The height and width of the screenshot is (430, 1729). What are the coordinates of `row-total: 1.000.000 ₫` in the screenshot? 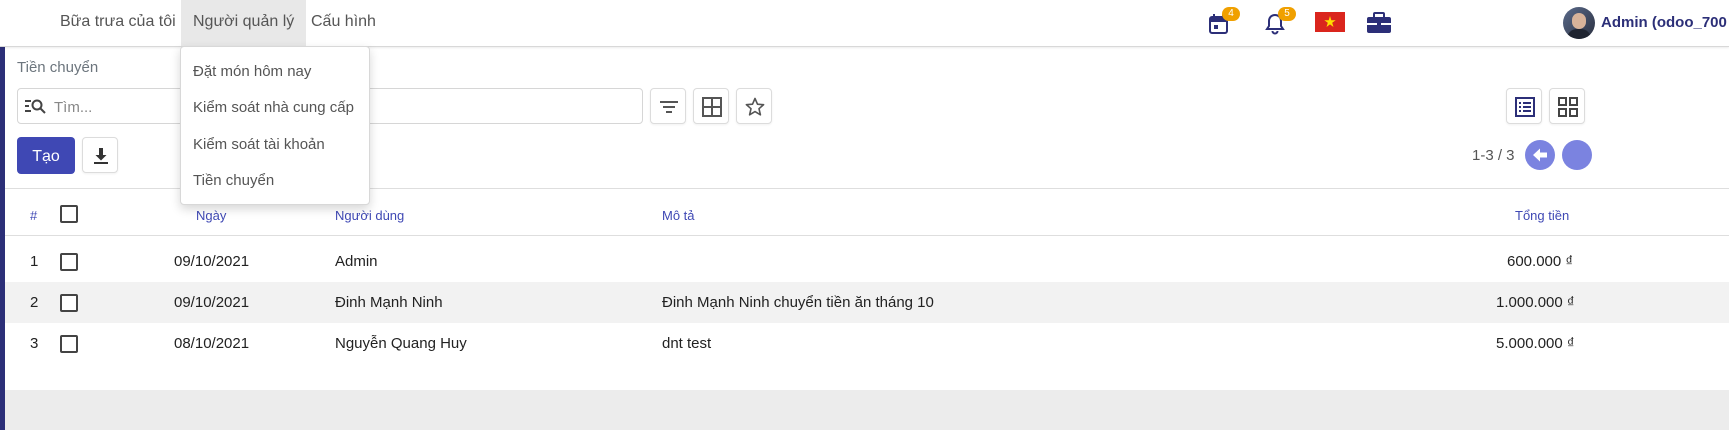 It's located at (1535, 302).